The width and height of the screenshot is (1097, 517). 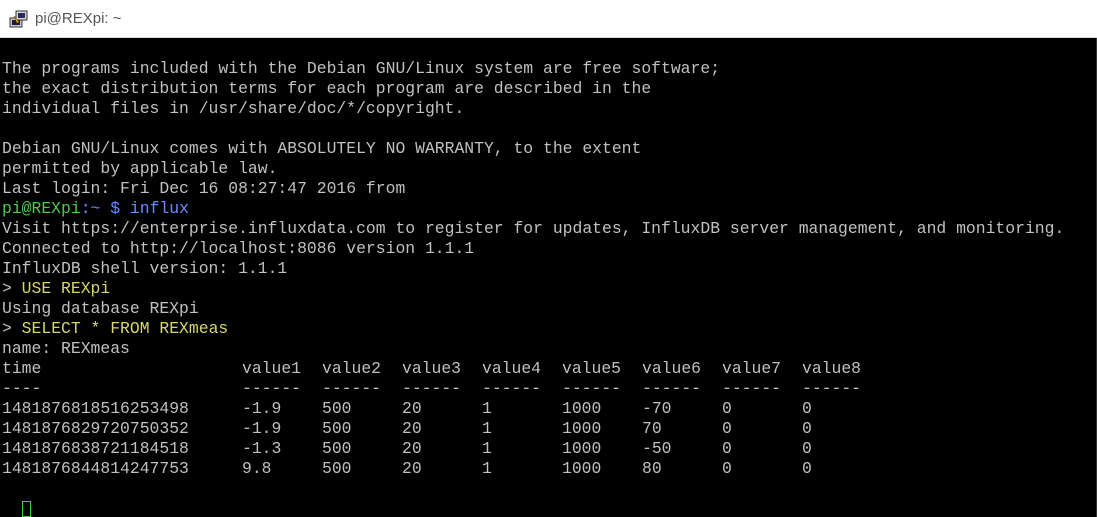 What do you see at coordinates (657, 448) in the screenshot?
I see `table-cell: -50` at bounding box center [657, 448].